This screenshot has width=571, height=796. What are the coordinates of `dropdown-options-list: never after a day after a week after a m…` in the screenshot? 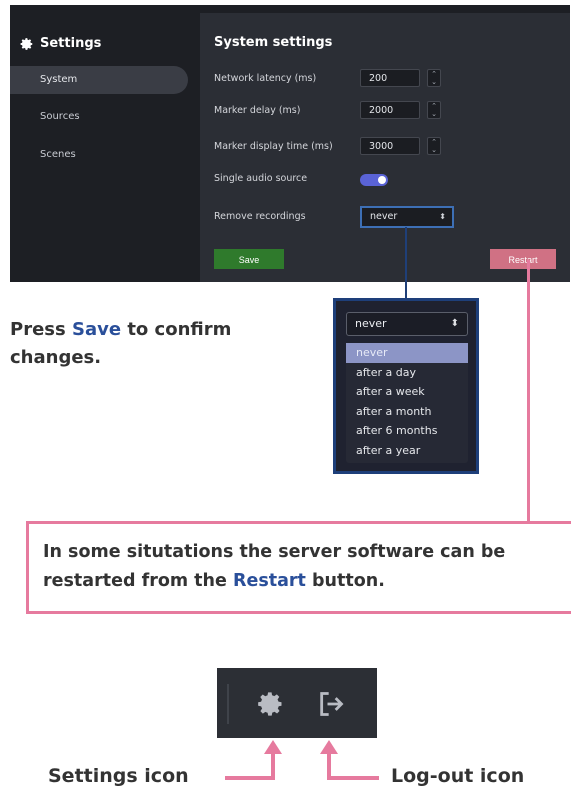 It's located at (407, 403).